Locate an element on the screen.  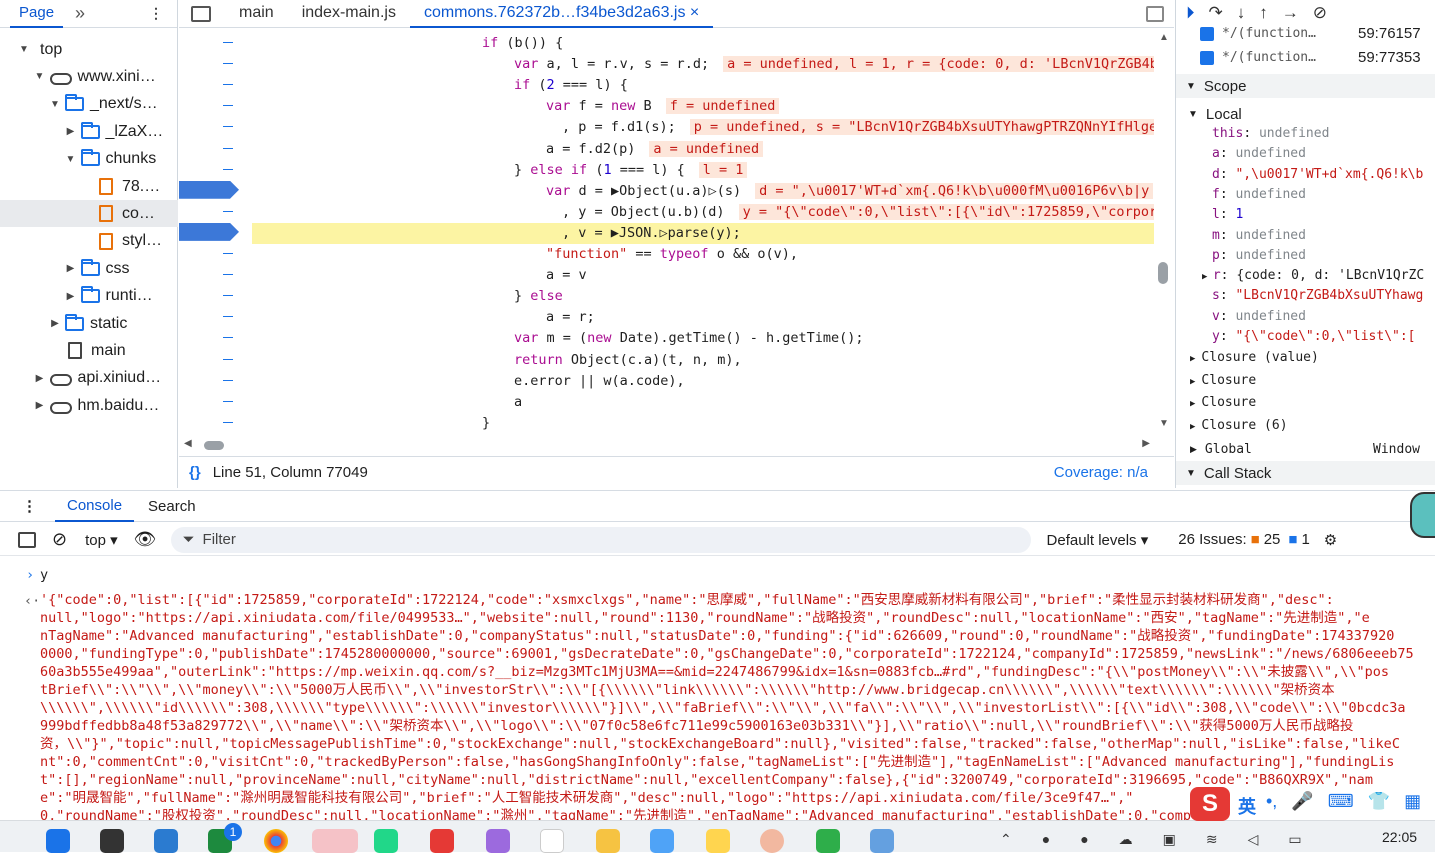
closure-item: ▶ Closure (6) is located at coordinates (1239, 426).